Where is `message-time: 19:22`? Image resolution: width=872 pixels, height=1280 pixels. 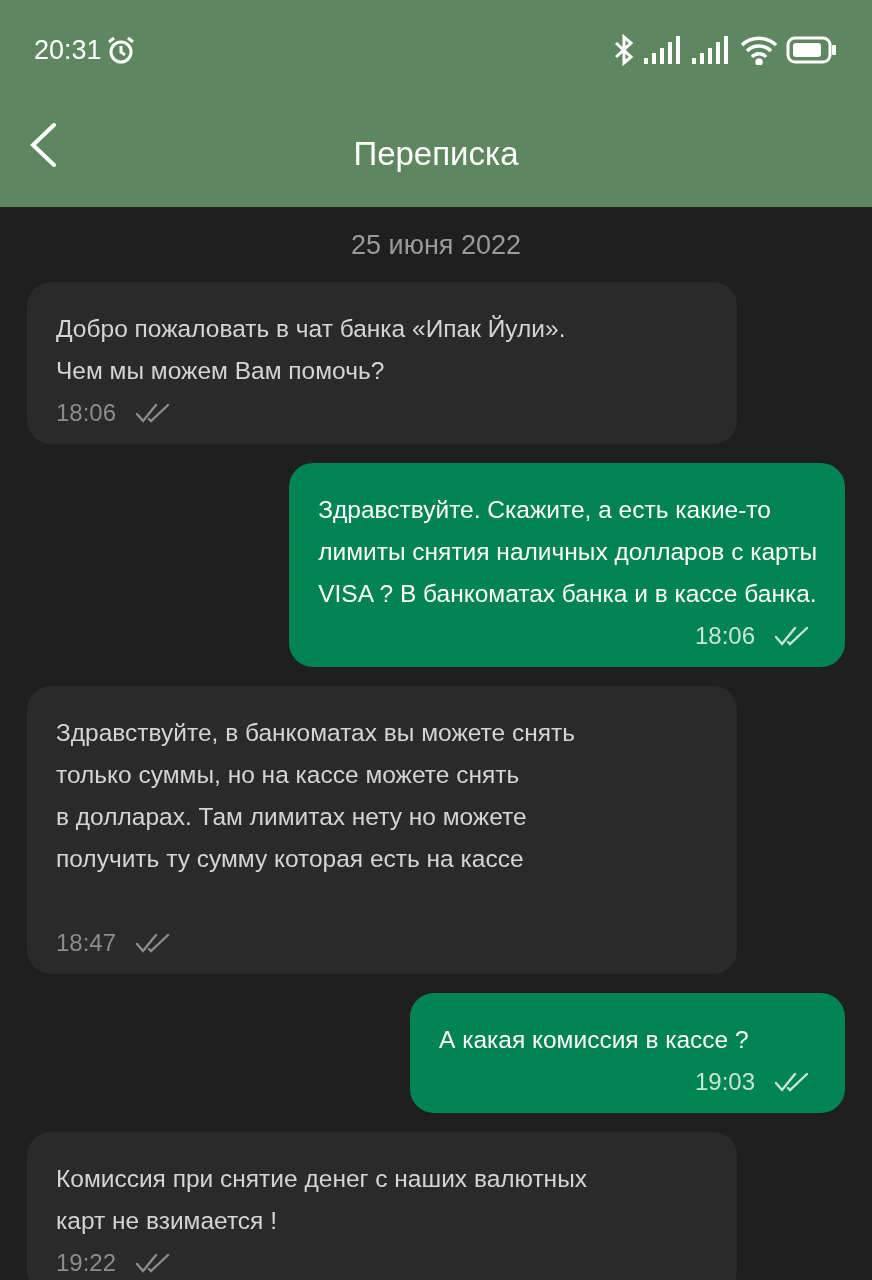 message-time: 19:22 is located at coordinates (86, 1262).